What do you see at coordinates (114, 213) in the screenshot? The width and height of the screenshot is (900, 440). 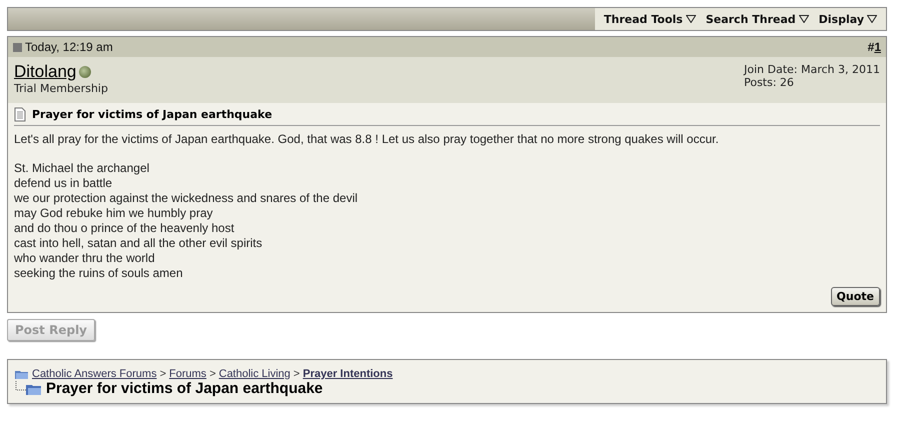 I see `prayer-line: may God rebuke him we humbly pray` at bounding box center [114, 213].